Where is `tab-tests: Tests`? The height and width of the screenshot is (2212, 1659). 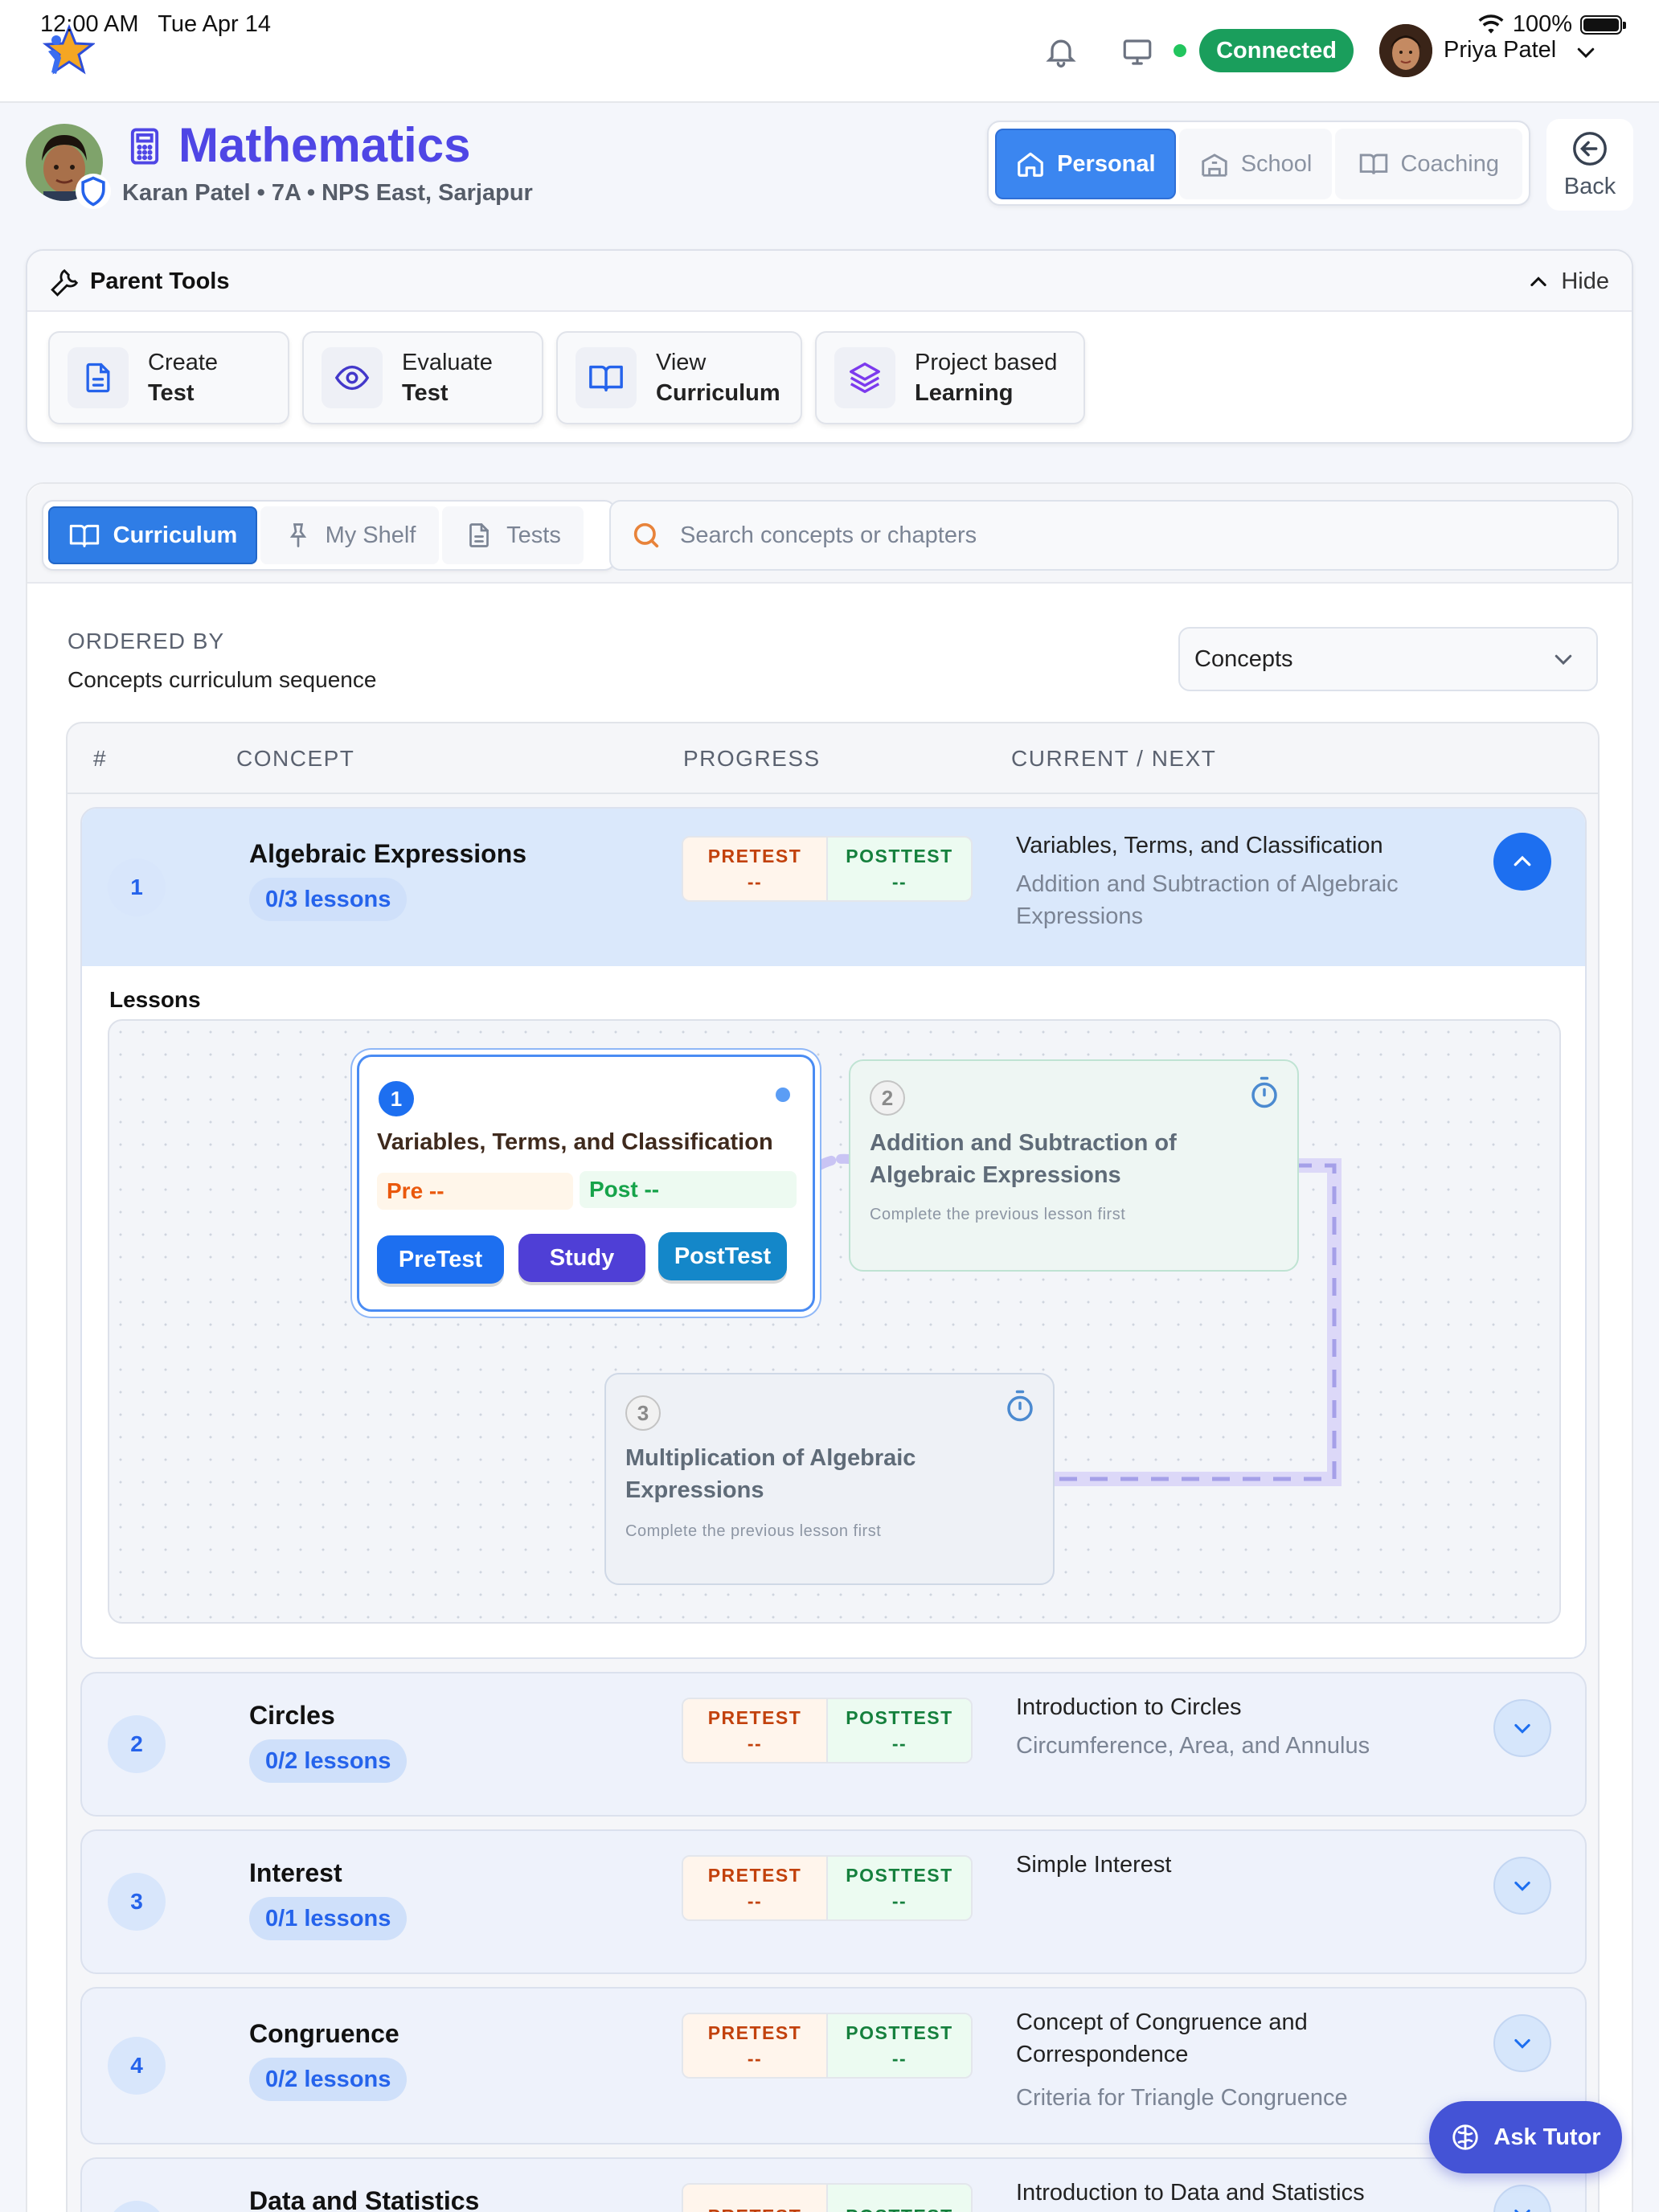 tab-tests: Tests is located at coordinates (513, 535).